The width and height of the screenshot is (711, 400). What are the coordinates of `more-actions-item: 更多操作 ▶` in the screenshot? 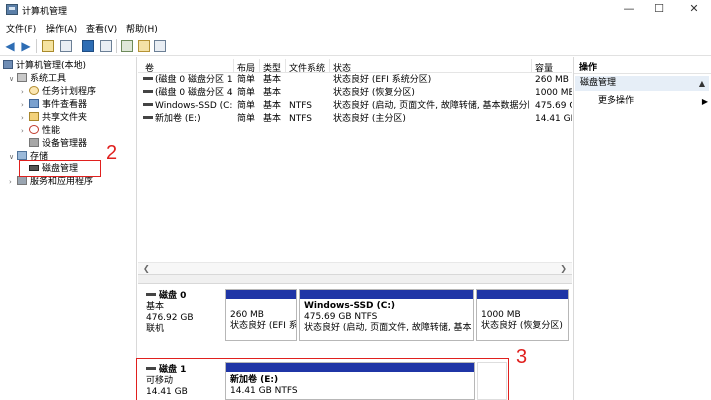 It's located at (653, 101).